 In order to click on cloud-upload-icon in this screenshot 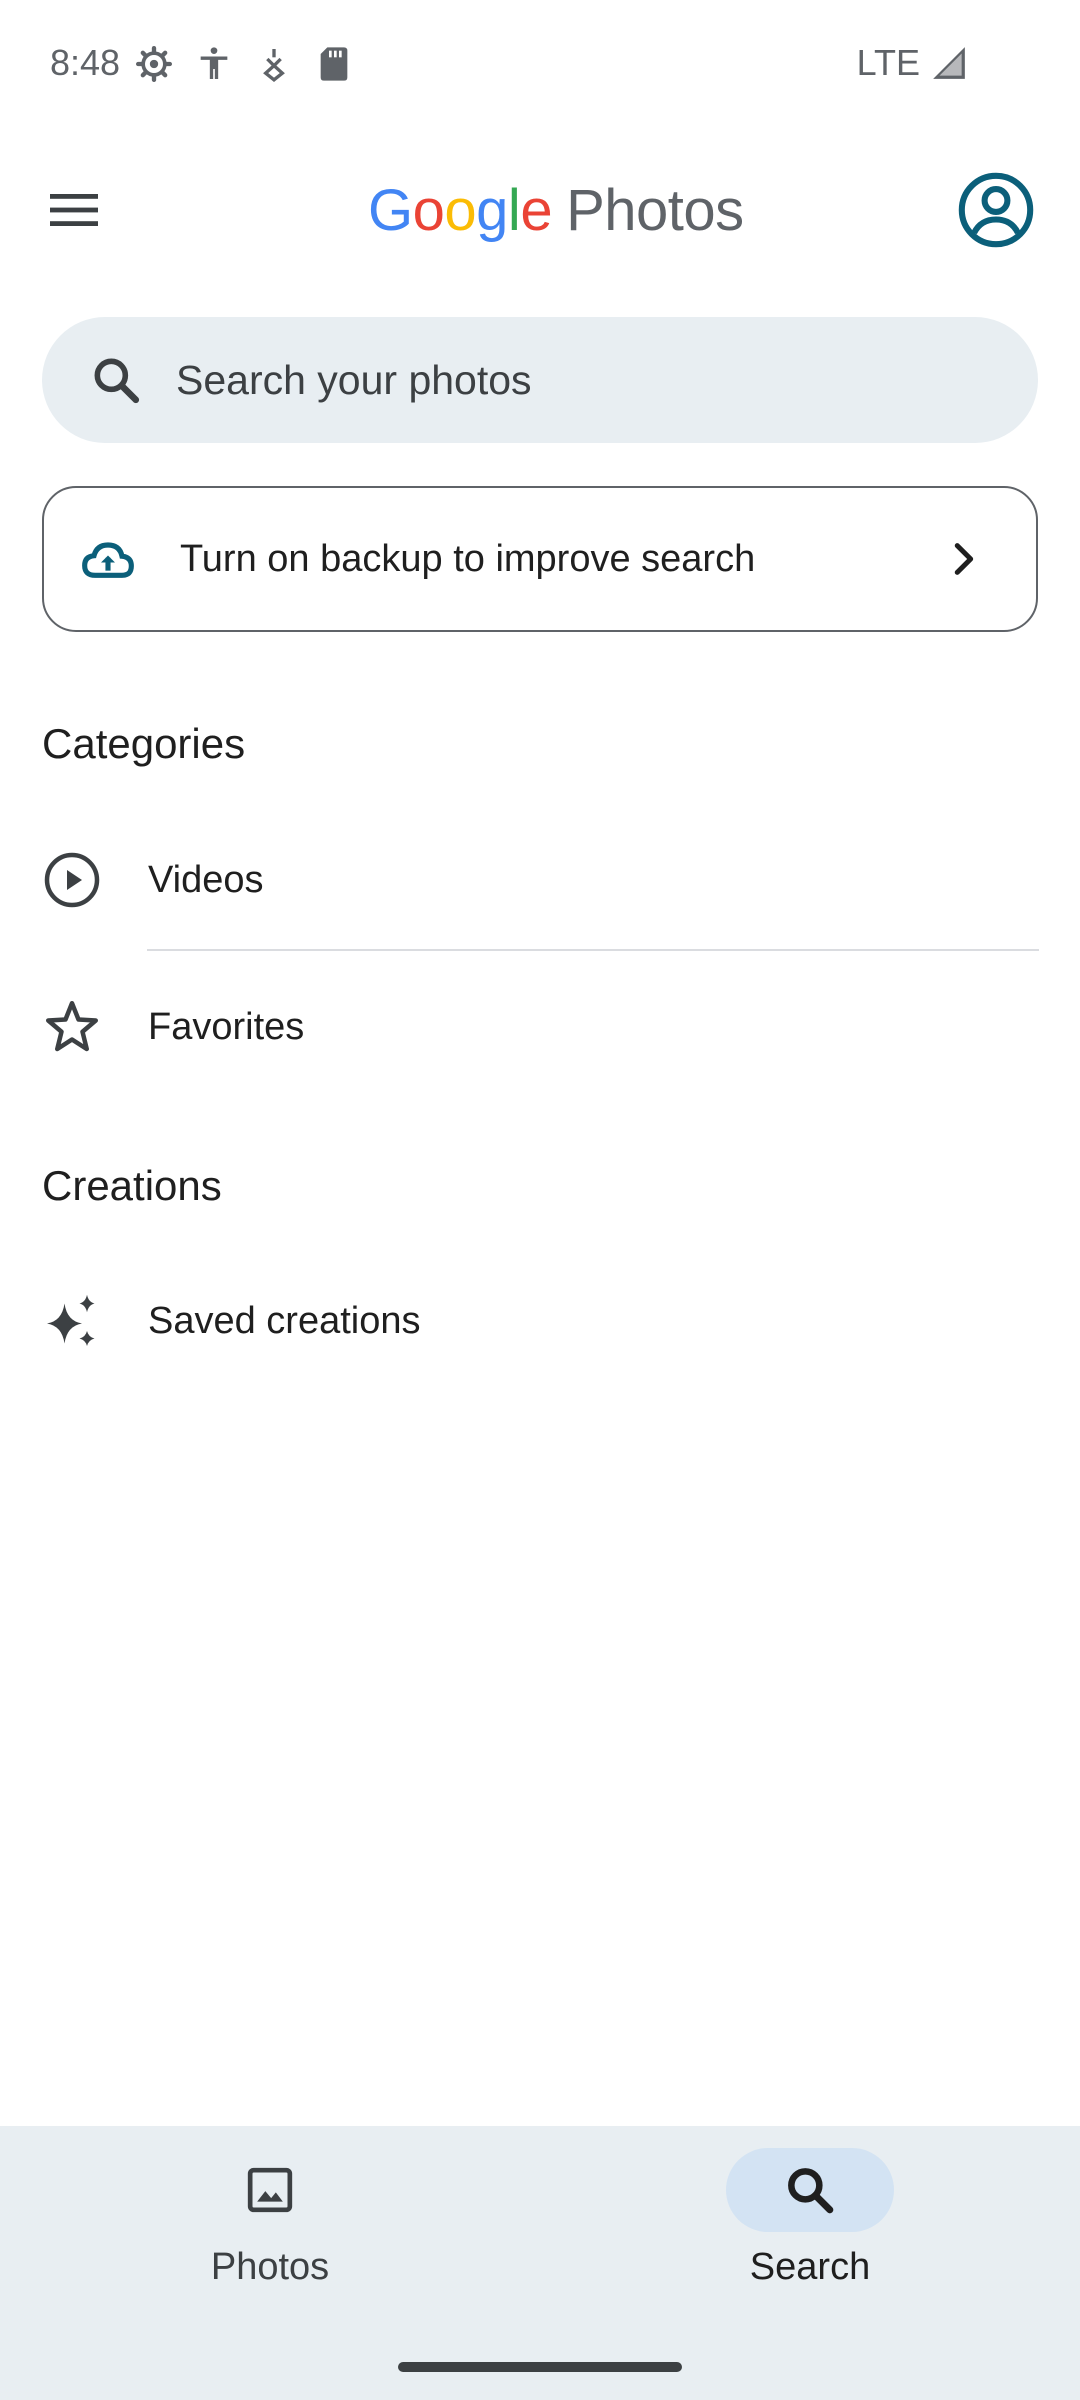, I will do `click(108, 560)`.